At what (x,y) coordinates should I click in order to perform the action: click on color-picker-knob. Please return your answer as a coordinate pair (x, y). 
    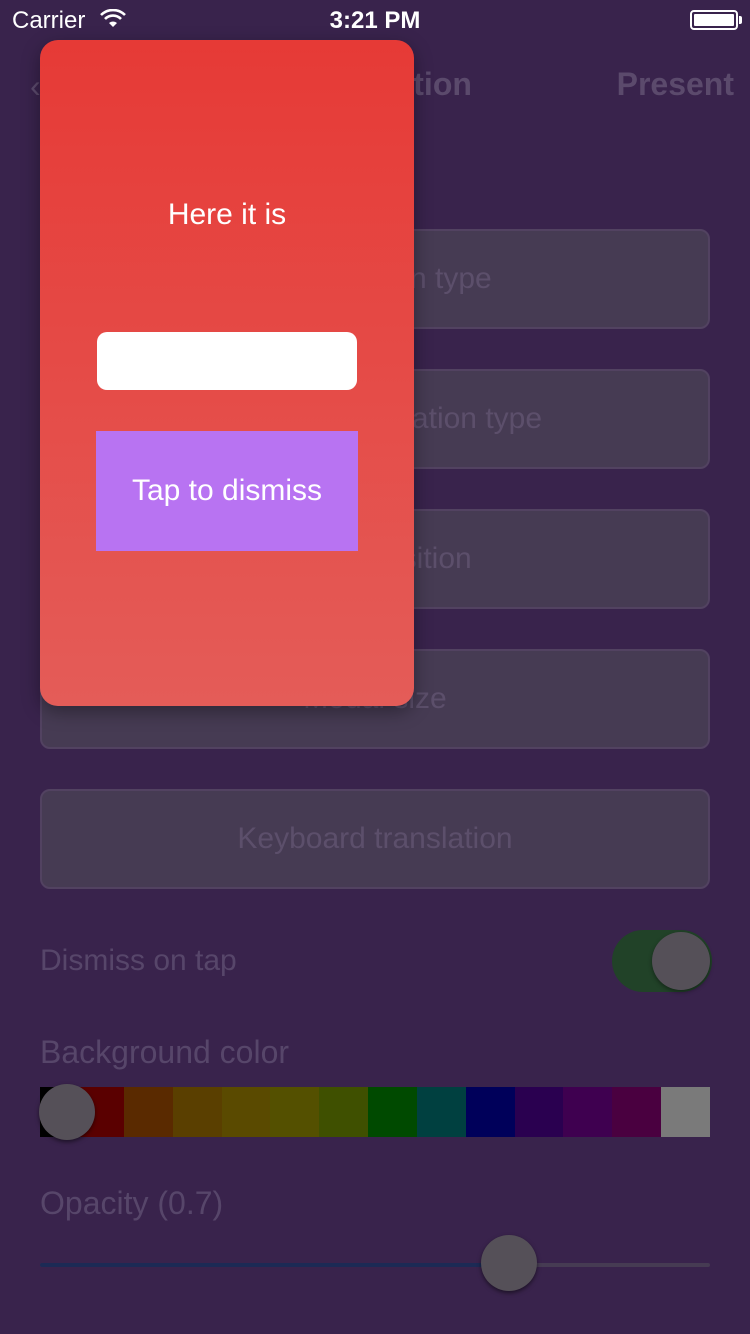
    Looking at the image, I should click on (67, 1112).